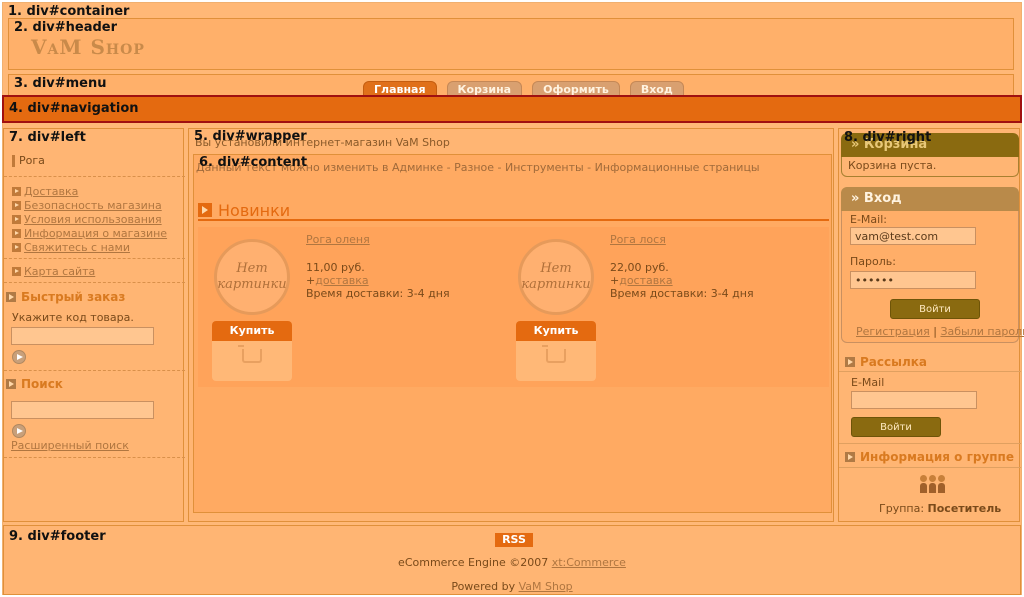 The height and width of the screenshot is (597, 1024). I want to click on group-line: Группа: Посетитель, so click(940, 508).